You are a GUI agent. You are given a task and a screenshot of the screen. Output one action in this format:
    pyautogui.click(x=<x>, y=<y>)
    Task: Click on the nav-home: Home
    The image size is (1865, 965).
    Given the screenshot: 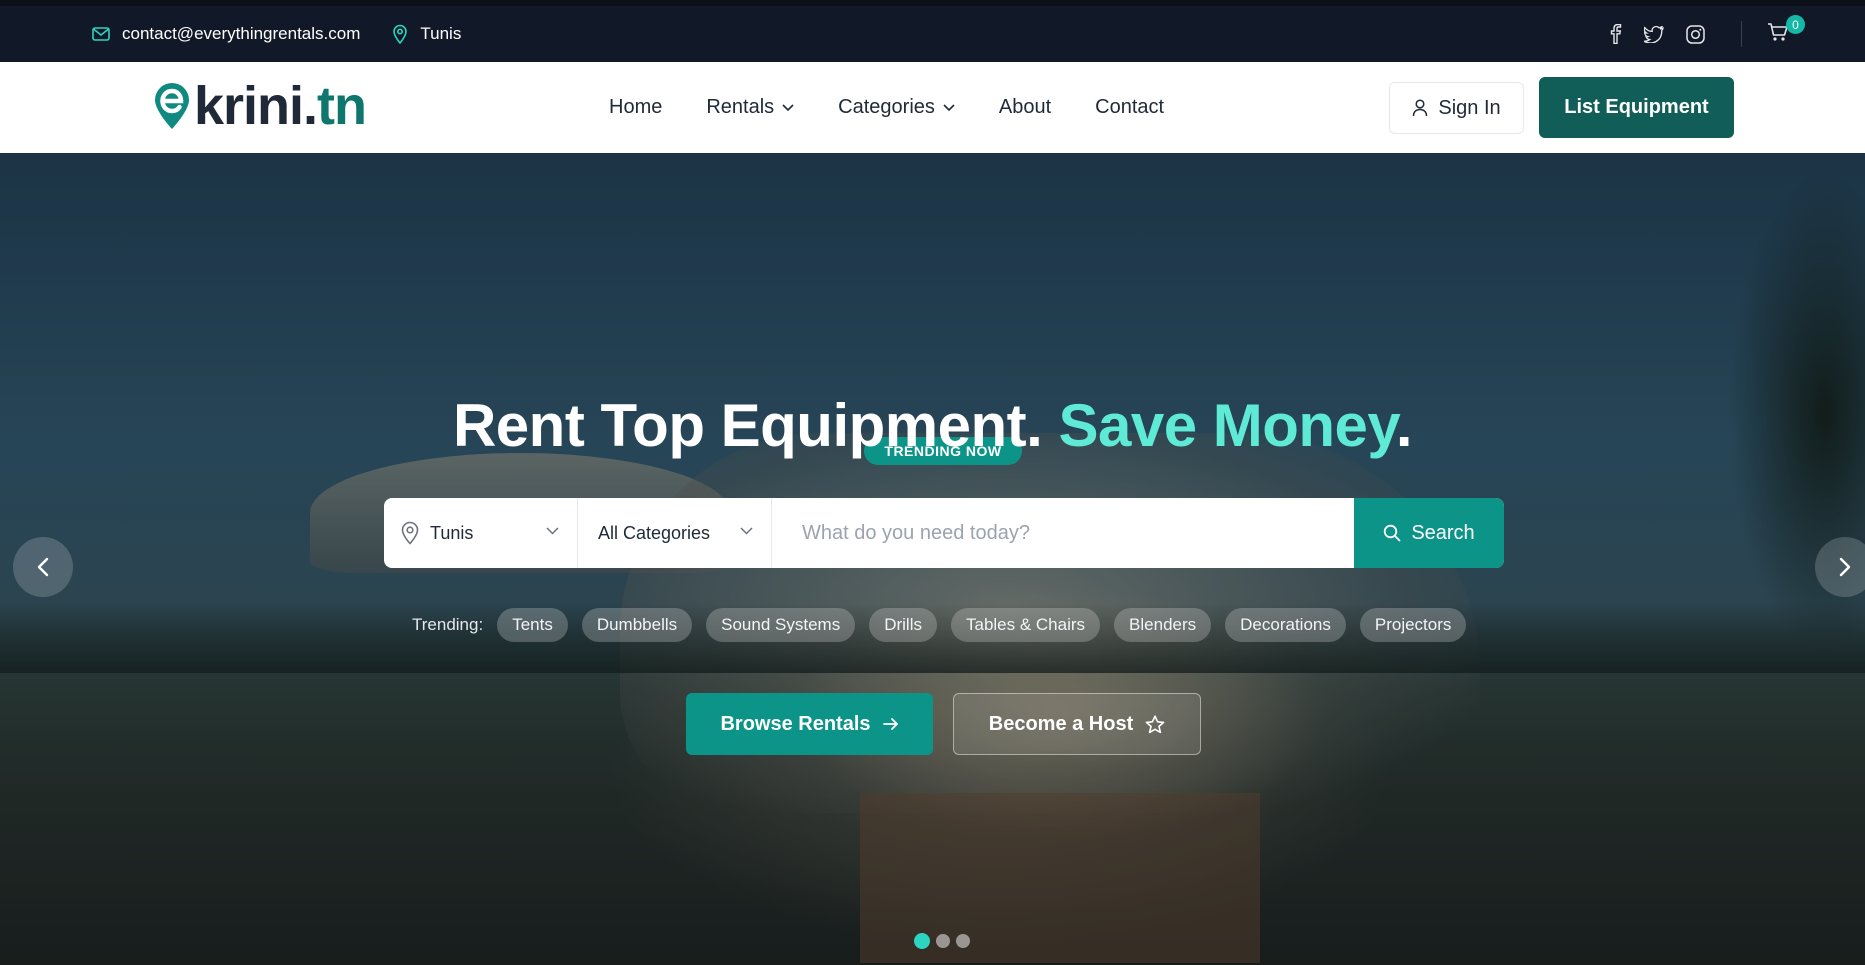 What is the action you would take?
    pyautogui.click(x=635, y=107)
    